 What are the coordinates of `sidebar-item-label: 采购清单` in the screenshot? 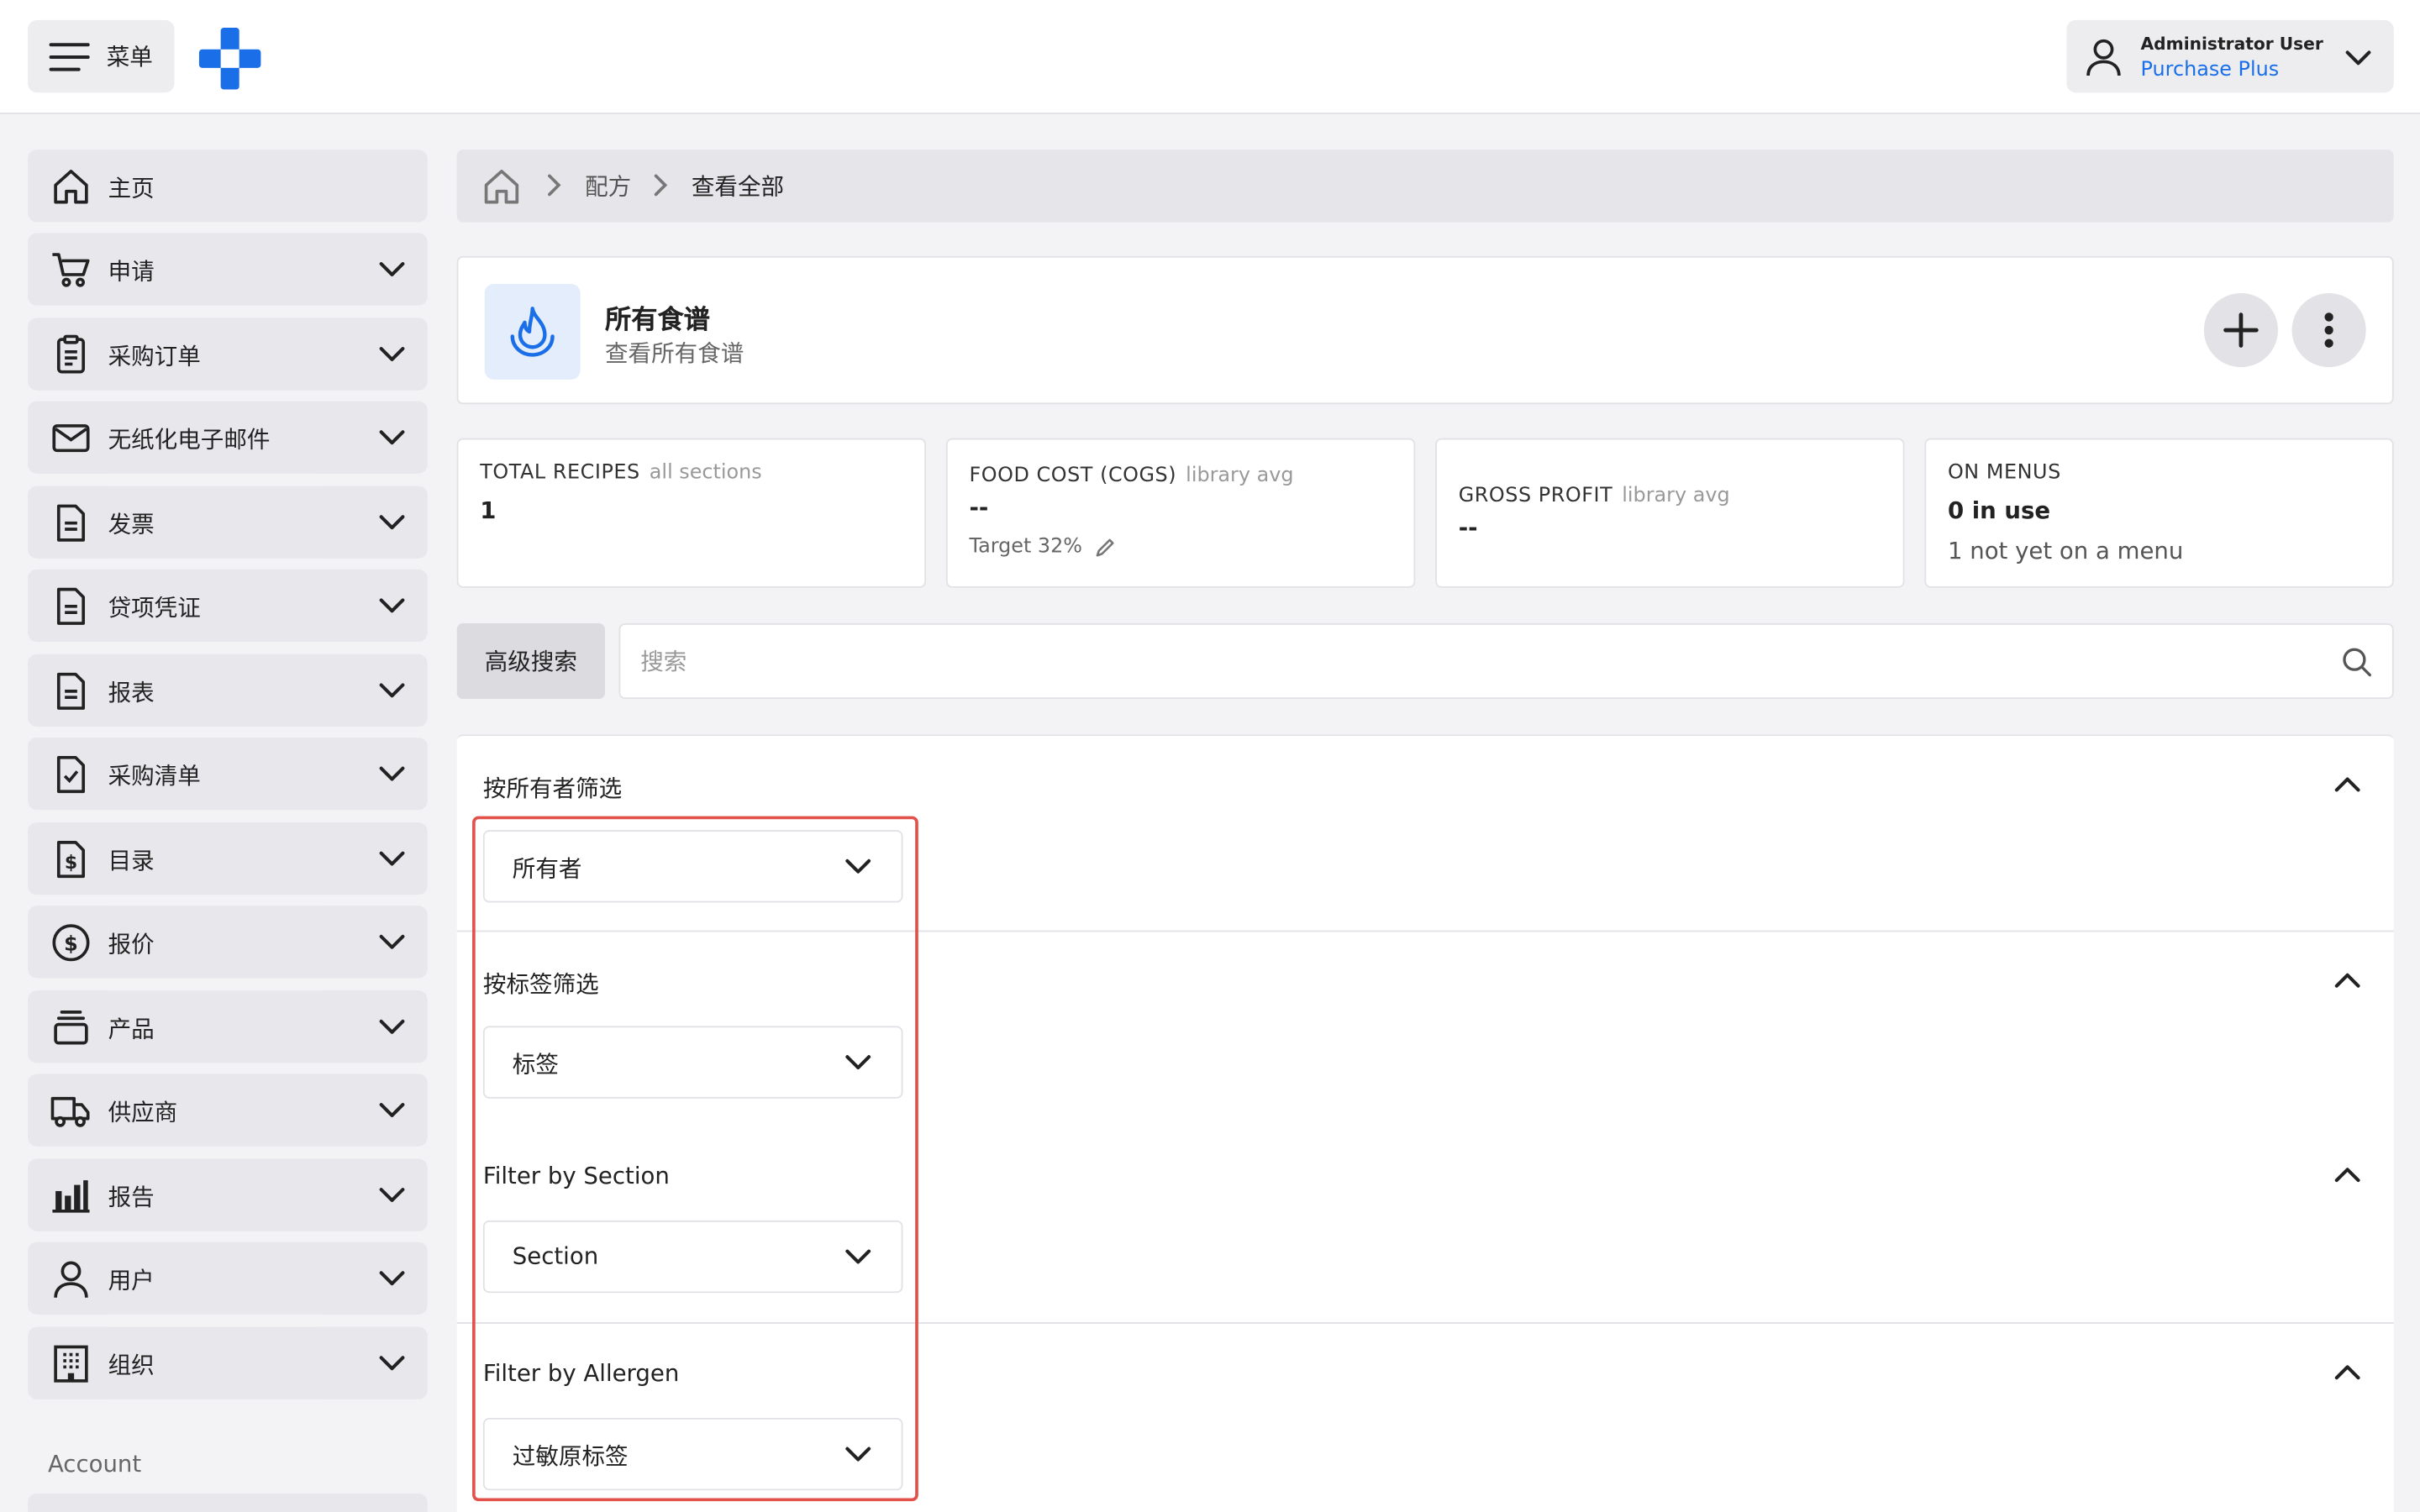 It's located at (154, 776).